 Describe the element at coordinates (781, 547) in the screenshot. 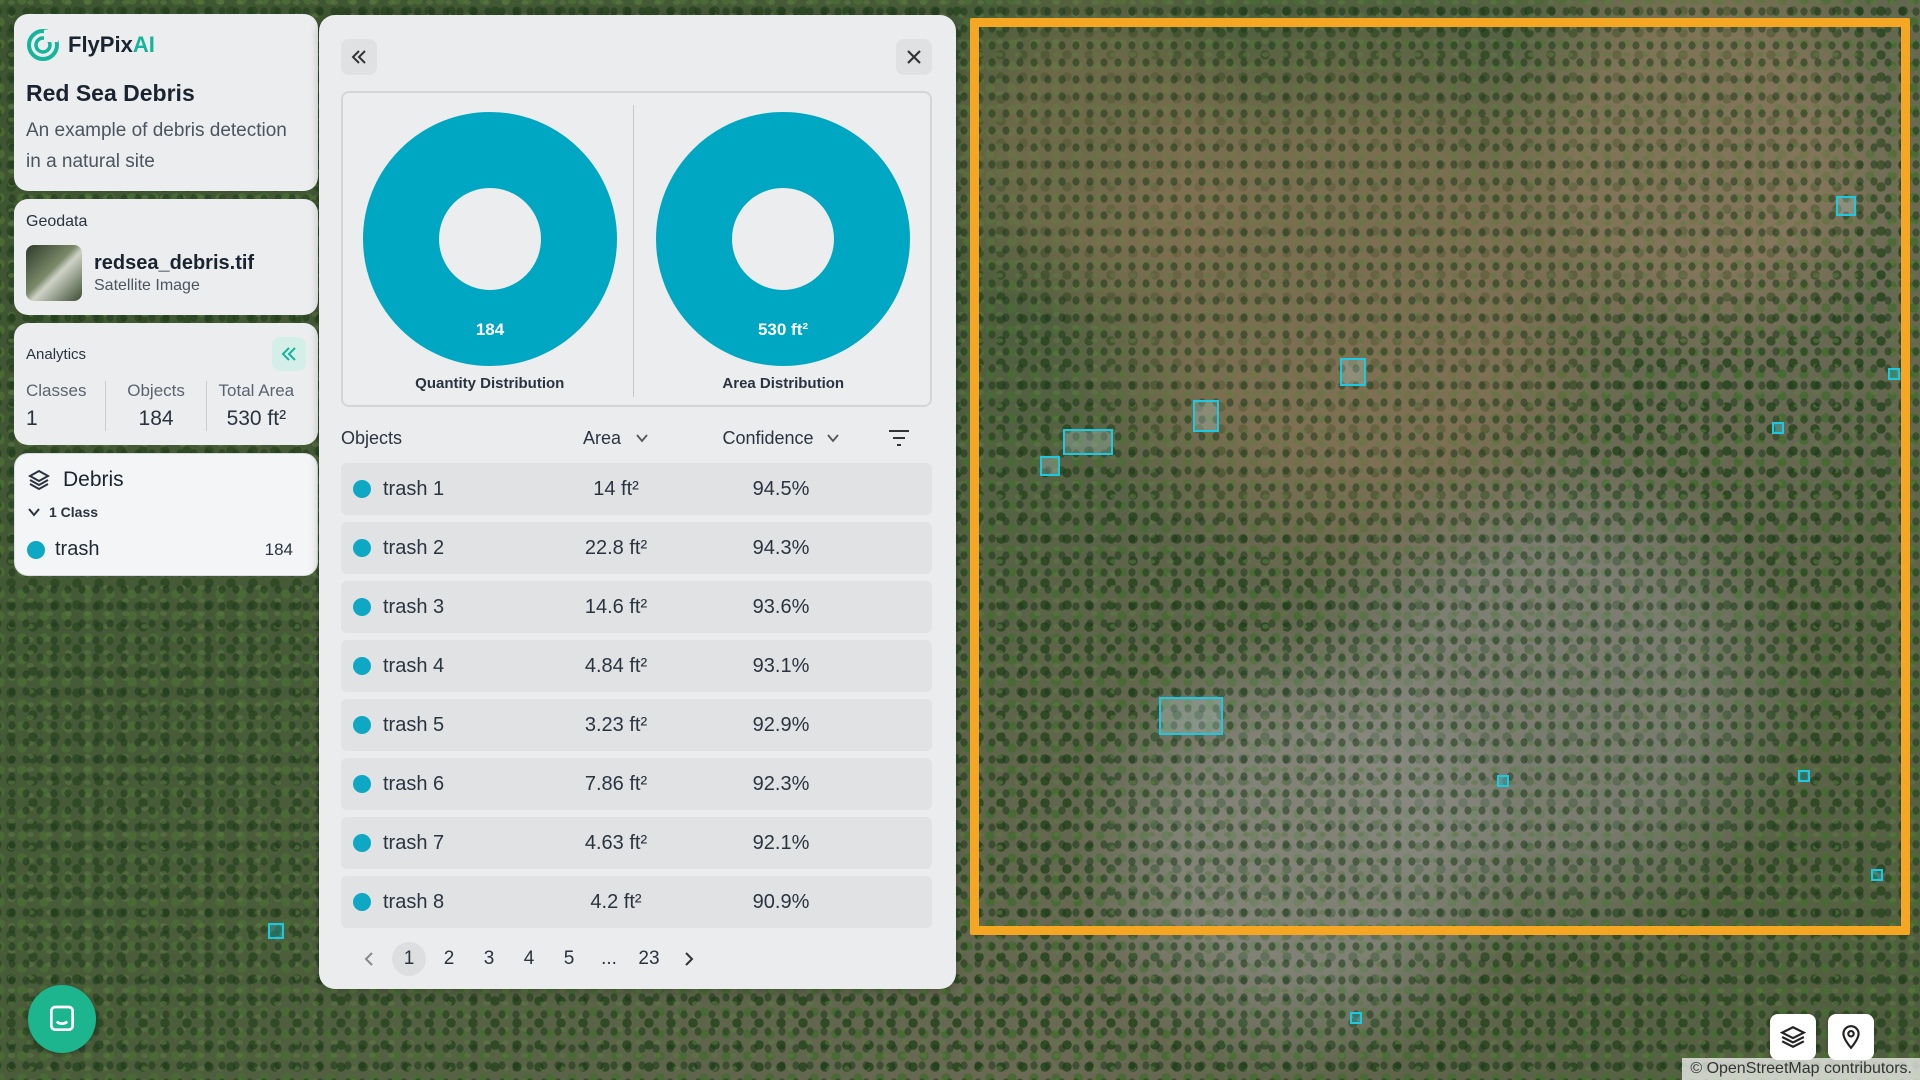

I see `object-confidence: 94.3%` at that location.